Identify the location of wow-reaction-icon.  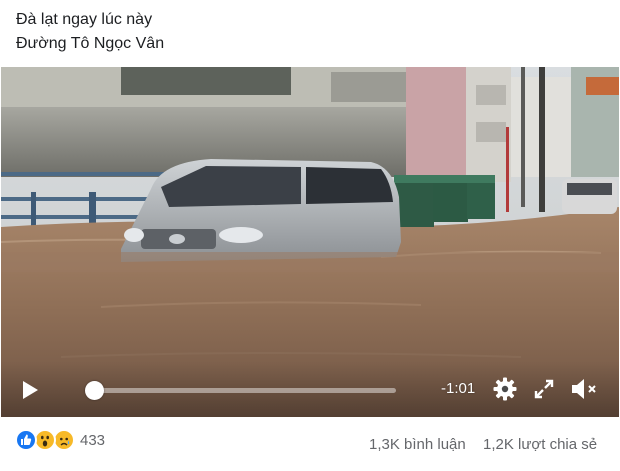
(45, 440).